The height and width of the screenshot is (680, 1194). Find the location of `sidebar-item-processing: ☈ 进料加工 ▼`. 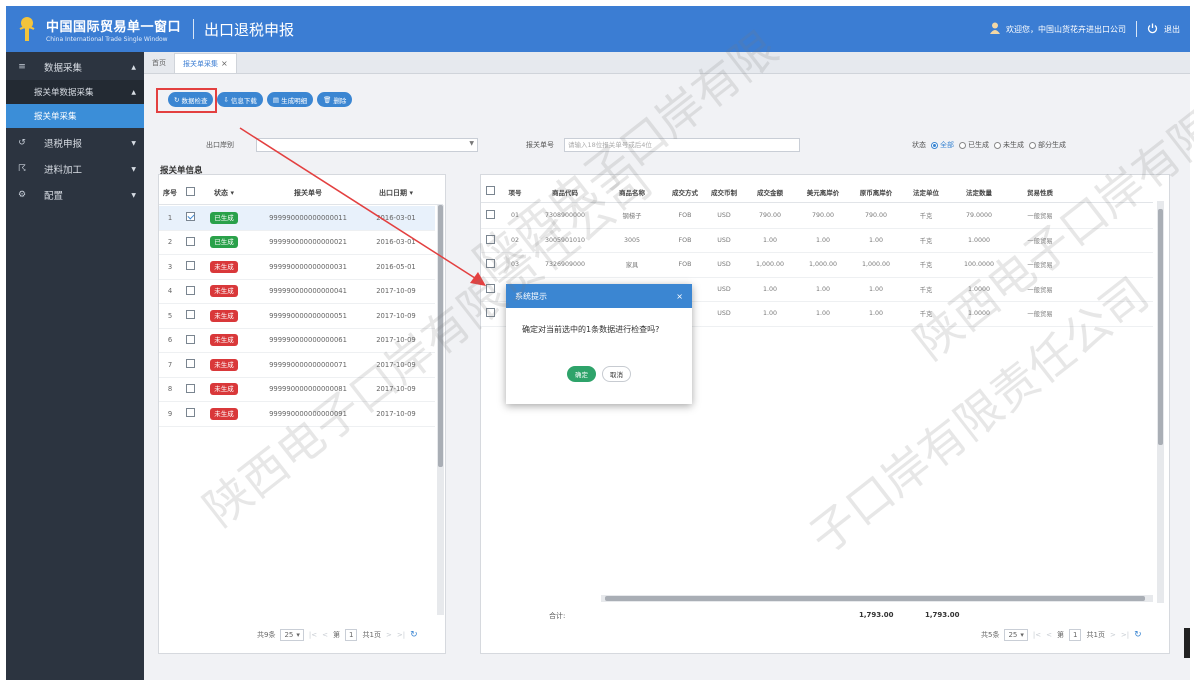

sidebar-item-processing: ☈ 进料加工 ▼ is located at coordinates (75, 169).